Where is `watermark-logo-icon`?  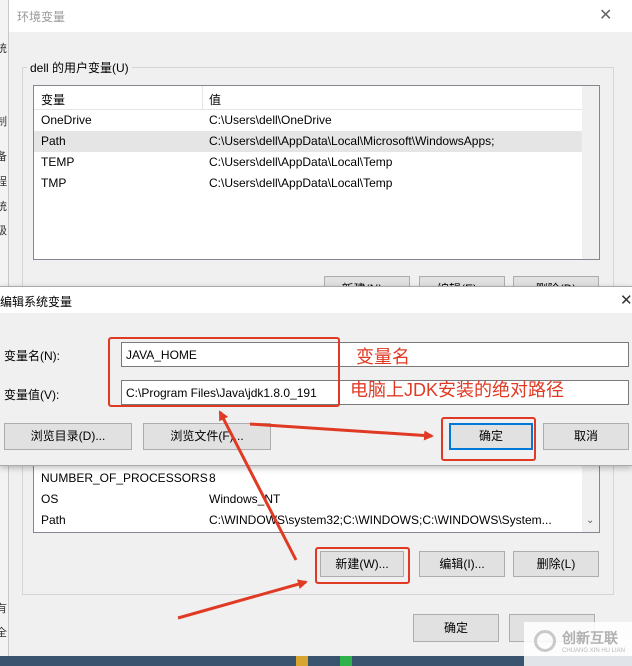 watermark-logo-icon is located at coordinates (545, 641).